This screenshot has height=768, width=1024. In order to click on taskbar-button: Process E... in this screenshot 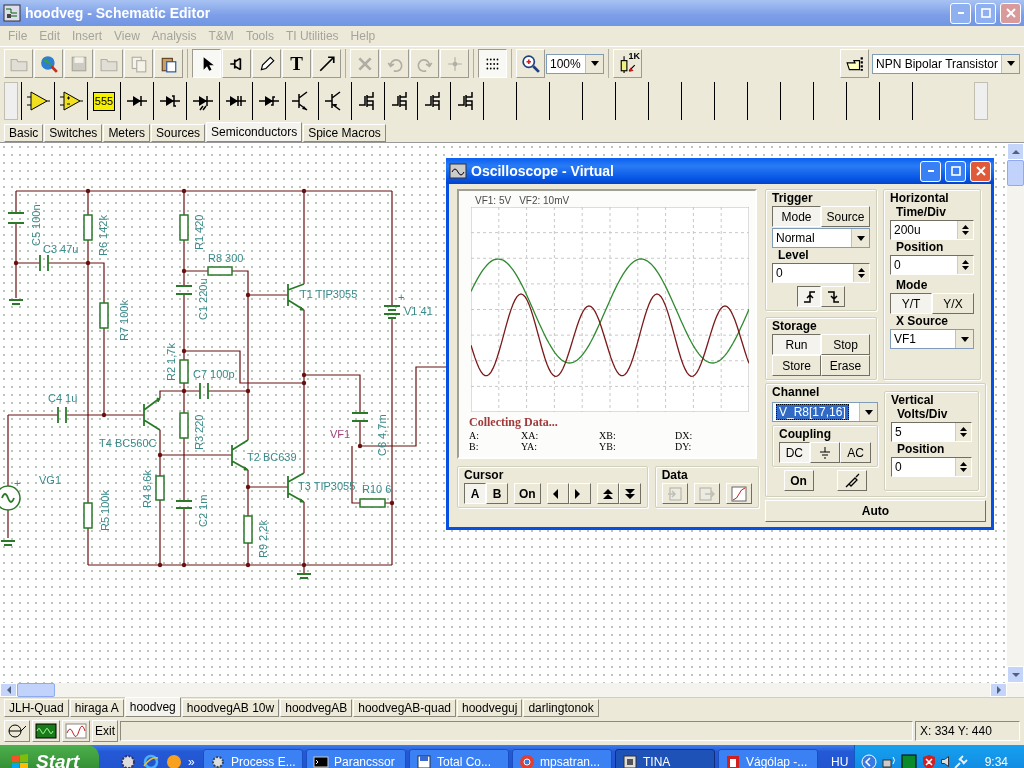, I will do `click(253, 758)`.